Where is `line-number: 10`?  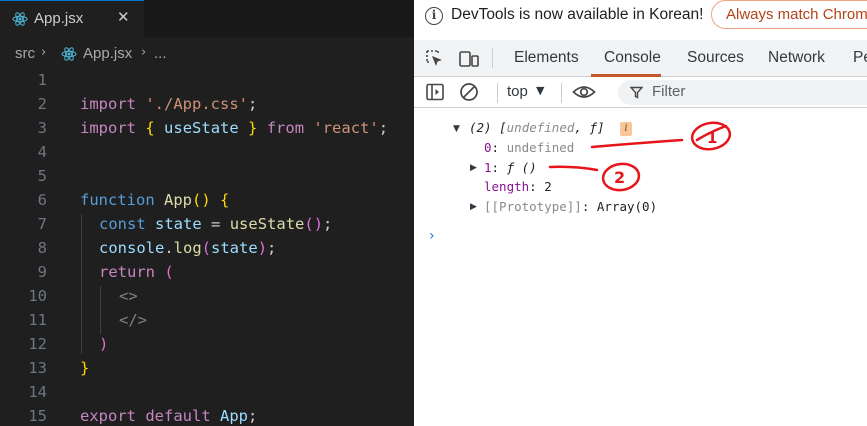
line-number: 10 is located at coordinates (37, 296).